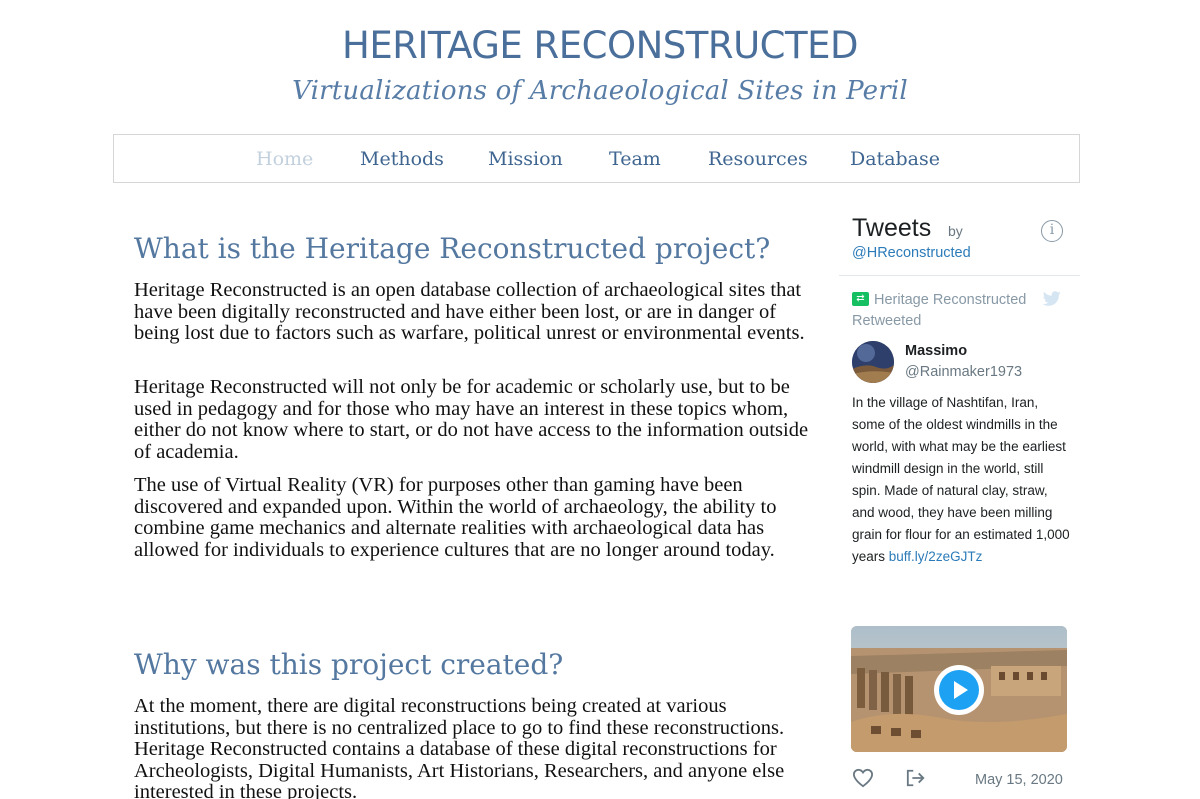 The image size is (1200, 799). What do you see at coordinates (963, 372) in the screenshot?
I see `tweet-author-username: @Rainmaker1973` at bounding box center [963, 372].